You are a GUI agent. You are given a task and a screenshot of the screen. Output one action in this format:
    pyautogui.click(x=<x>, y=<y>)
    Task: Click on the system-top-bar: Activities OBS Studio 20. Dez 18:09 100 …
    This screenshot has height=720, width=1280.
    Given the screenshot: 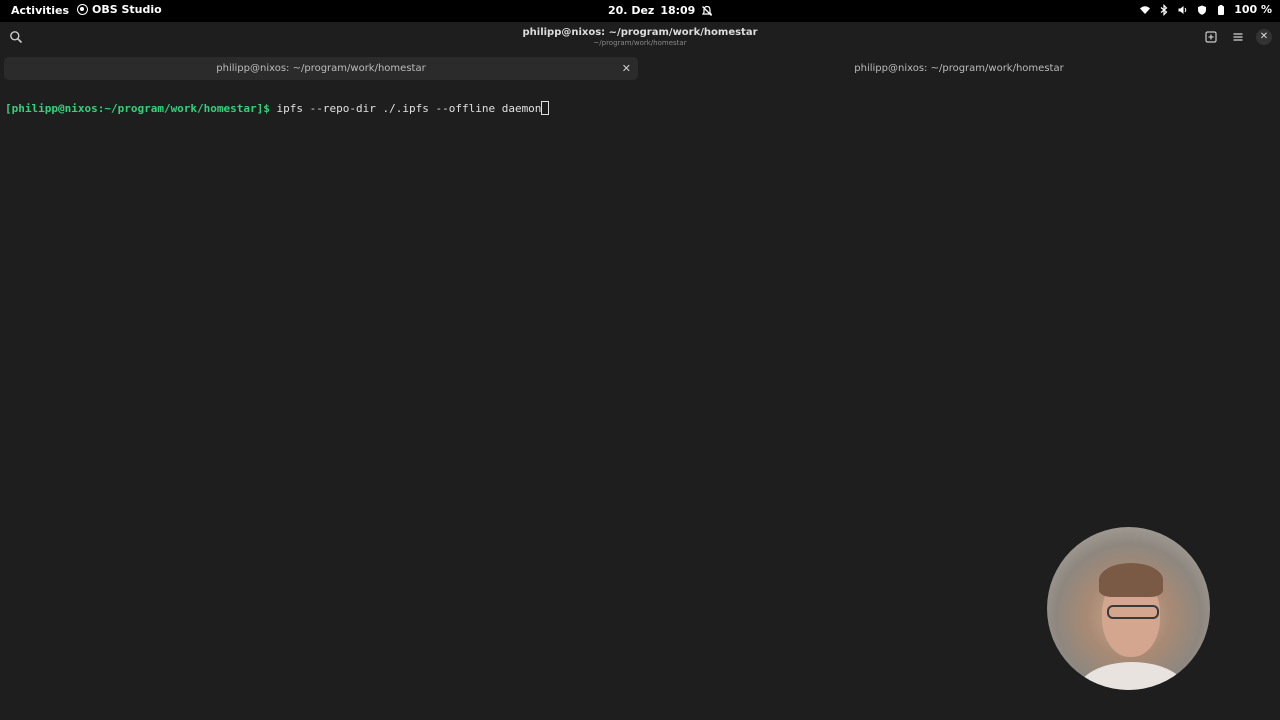 What is the action you would take?
    pyautogui.click(x=640, y=11)
    